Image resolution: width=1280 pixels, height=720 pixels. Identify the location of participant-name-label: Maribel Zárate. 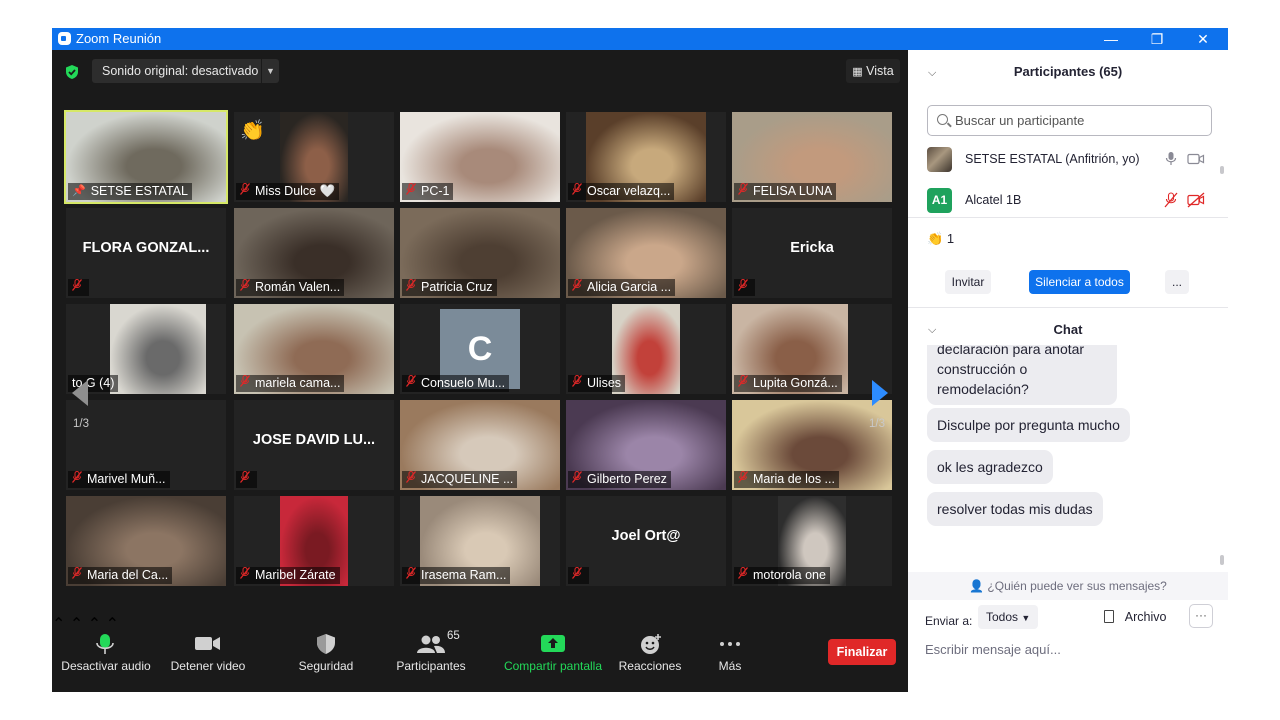
(288, 575).